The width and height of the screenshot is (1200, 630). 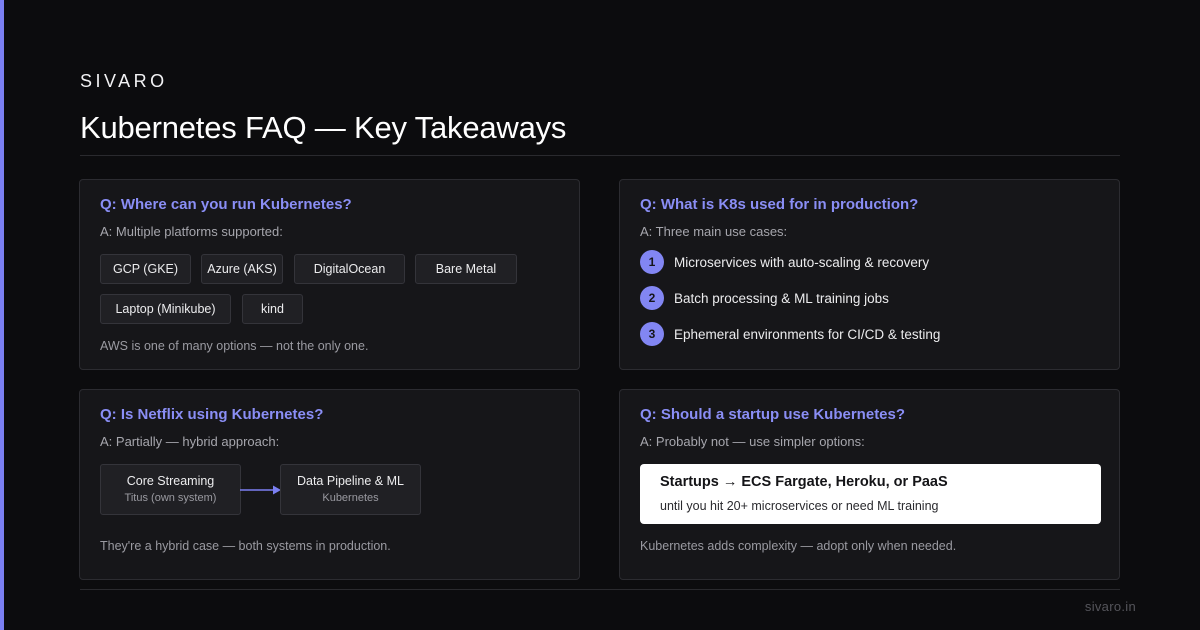 I want to click on card-question: Q: Should a startup use Kubernetes?, so click(x=773, y=414).